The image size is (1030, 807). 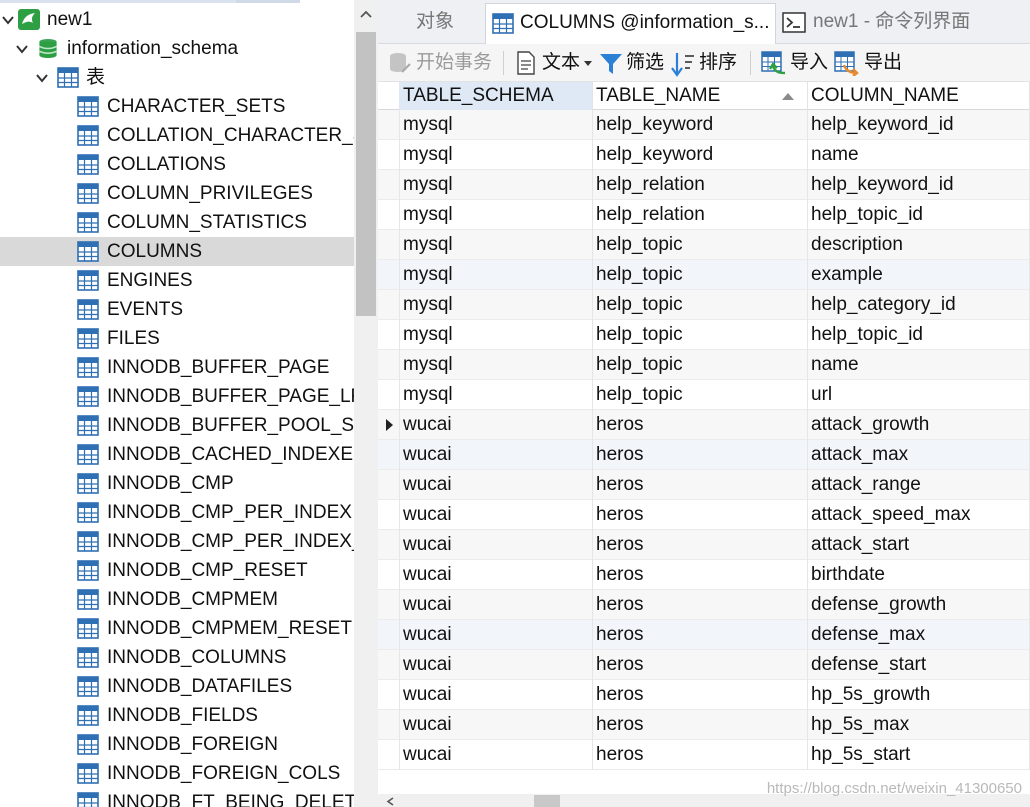 What do you see at coordinates (177, 309) in the screenshot?
I see `tree-item-table: EVENTS` at bounding box center [177, 309].